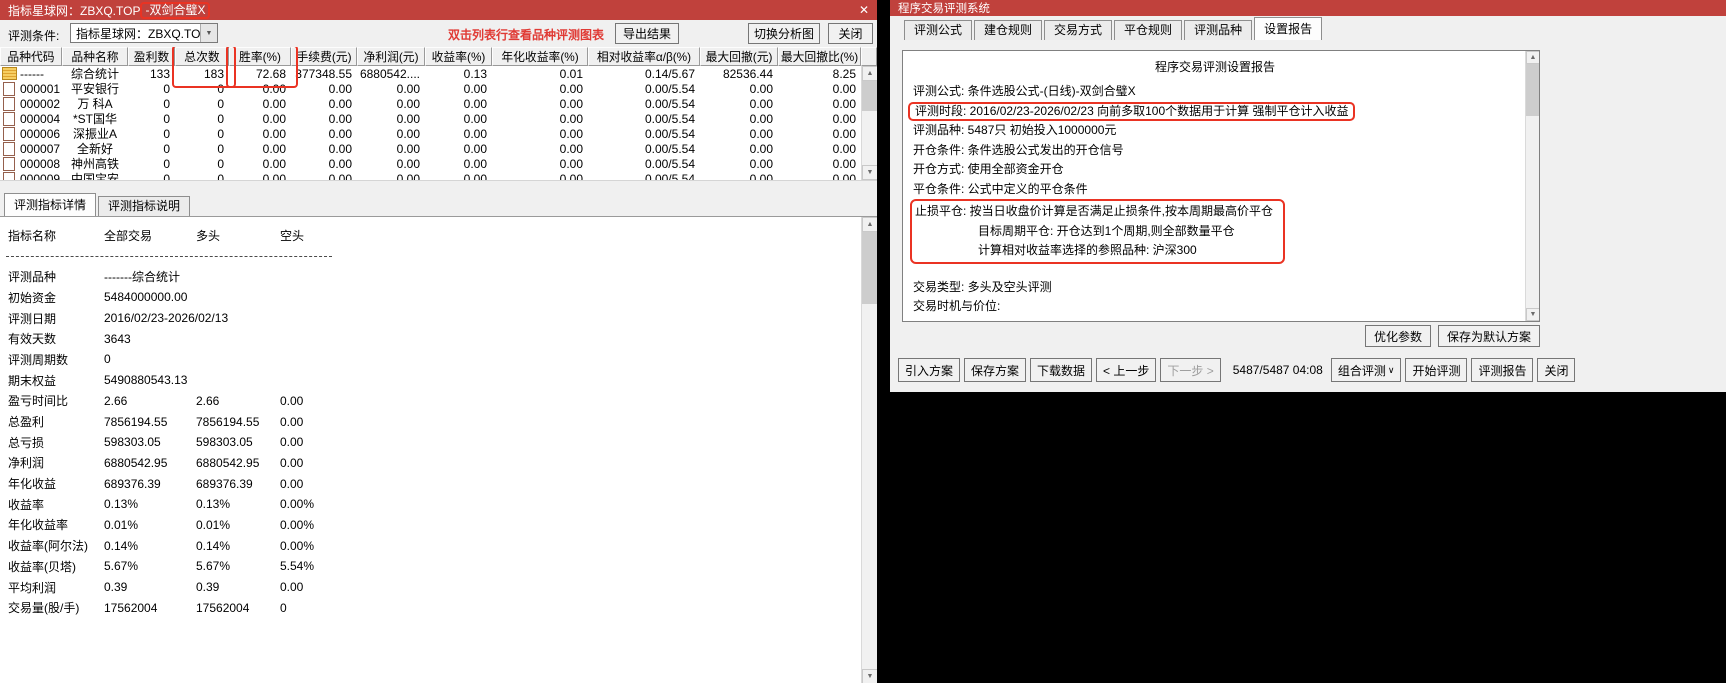  Describe the element at coordinates (9, 103) in the screenshot. I see `document-icon` at that location.